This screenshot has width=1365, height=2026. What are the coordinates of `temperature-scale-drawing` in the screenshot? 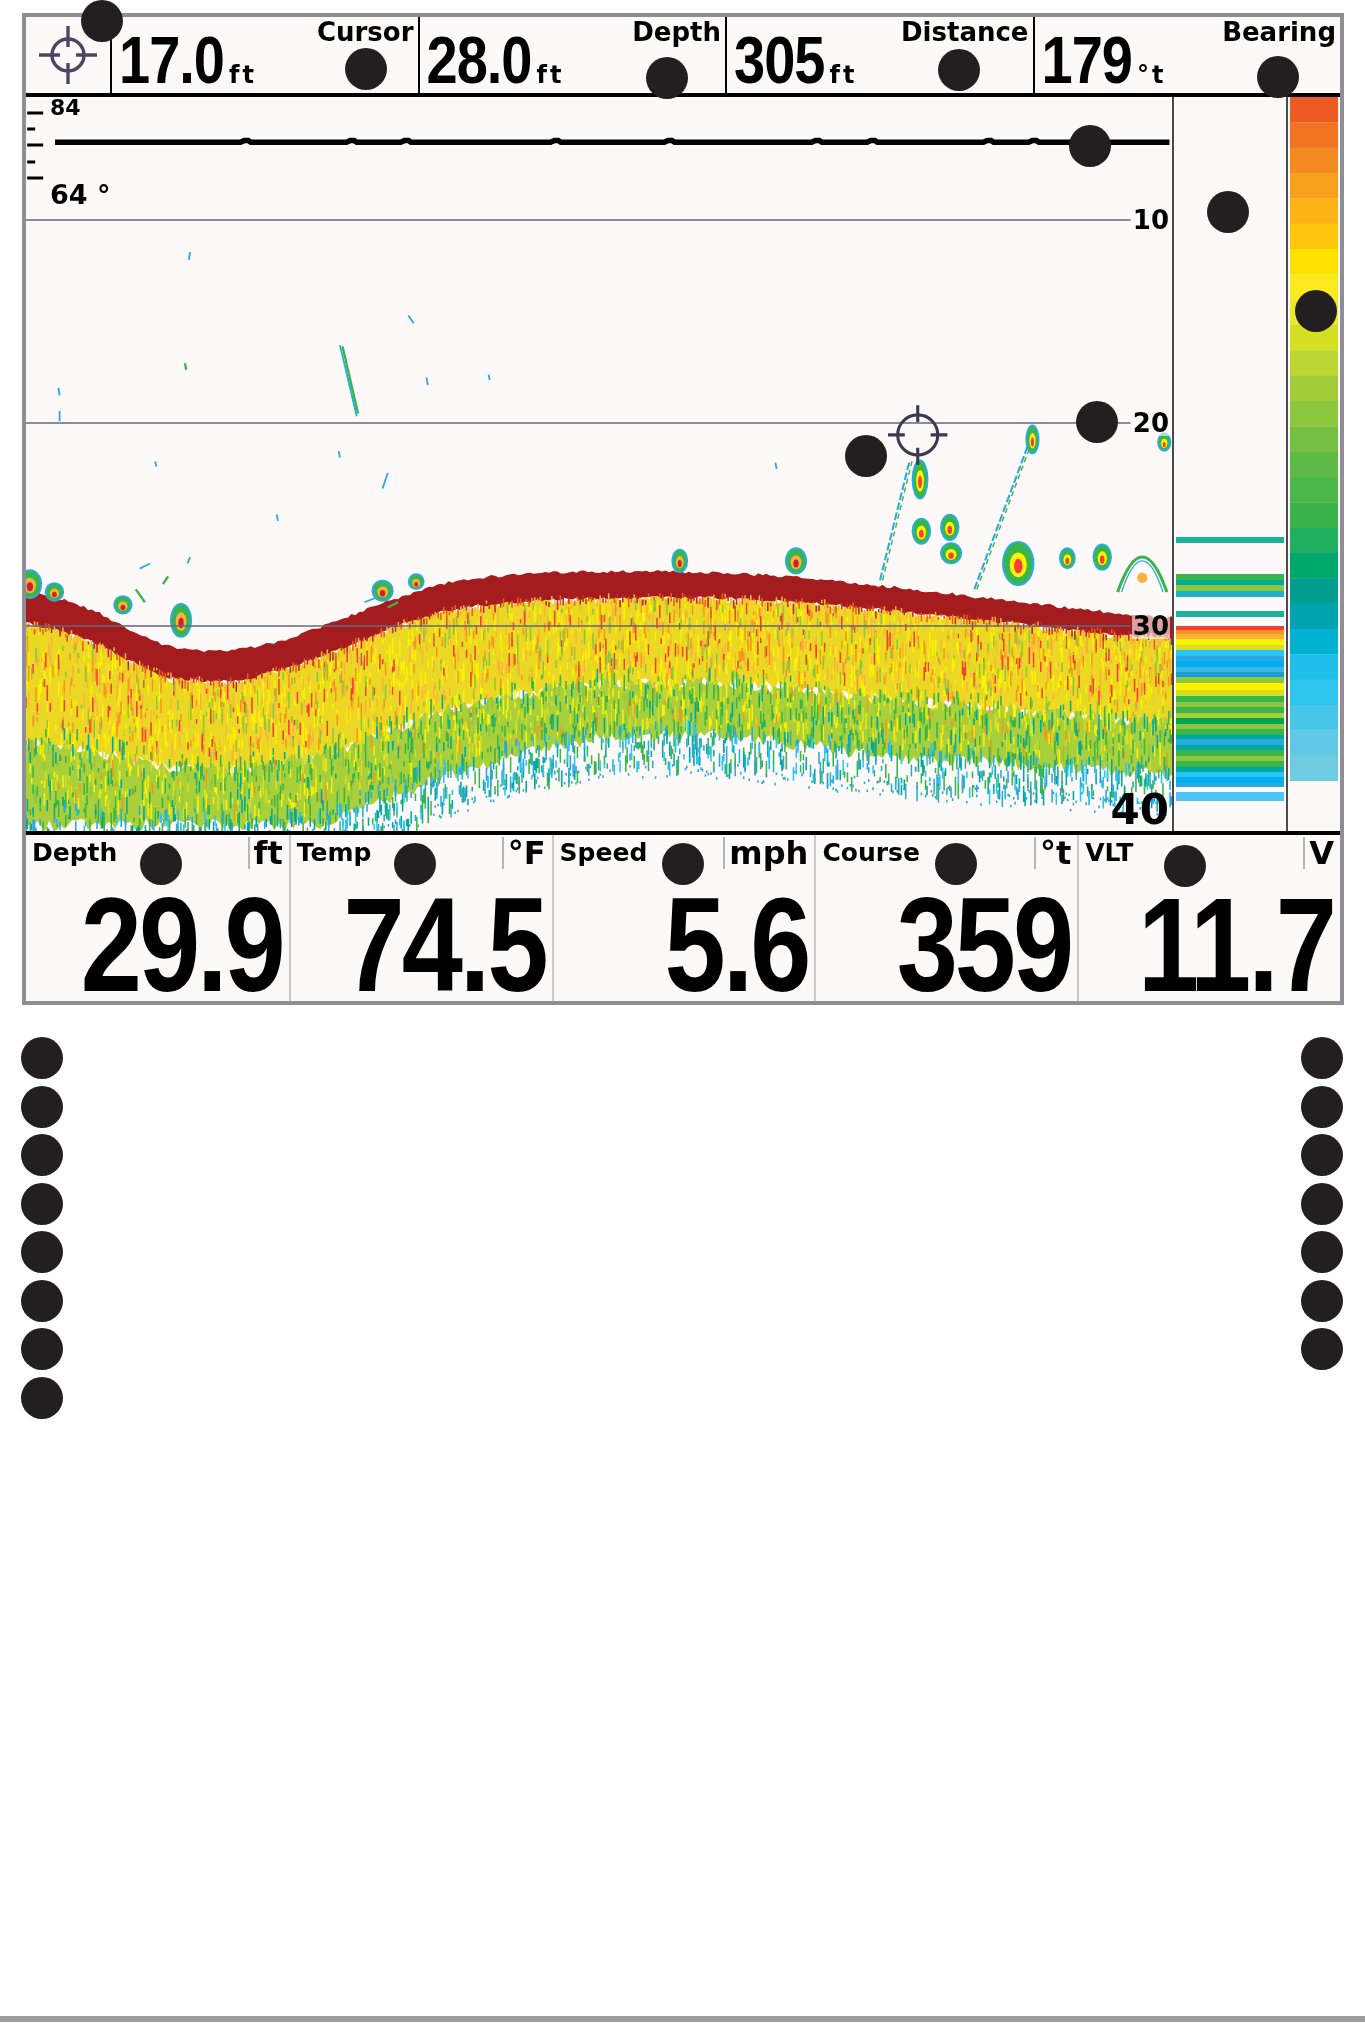 It's located at (35, 145).